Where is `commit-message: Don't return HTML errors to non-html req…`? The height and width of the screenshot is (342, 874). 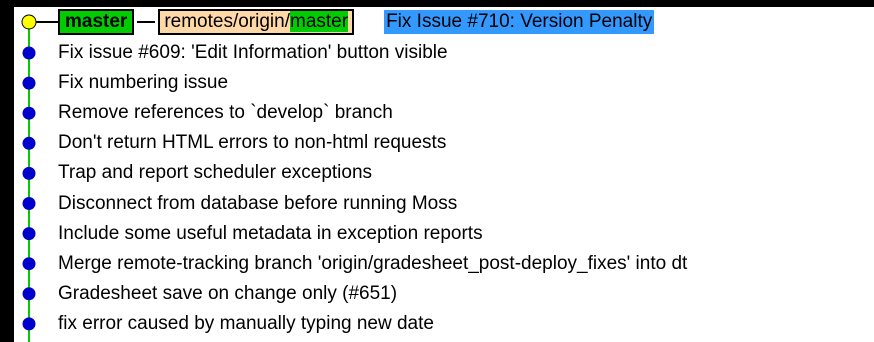
commit-message: Don't return HTML errors to non-html req… is located at coordinates (252, 143).